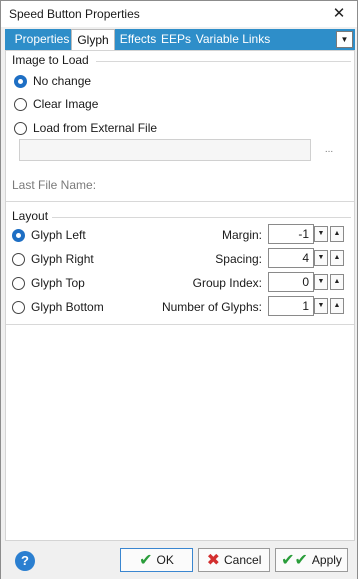 The image size is (358, 579). What do you see at coordinates (337, 234) in the screenshot?
I see `margin-increase-icon: ▲` at bounding box center [337, 234].